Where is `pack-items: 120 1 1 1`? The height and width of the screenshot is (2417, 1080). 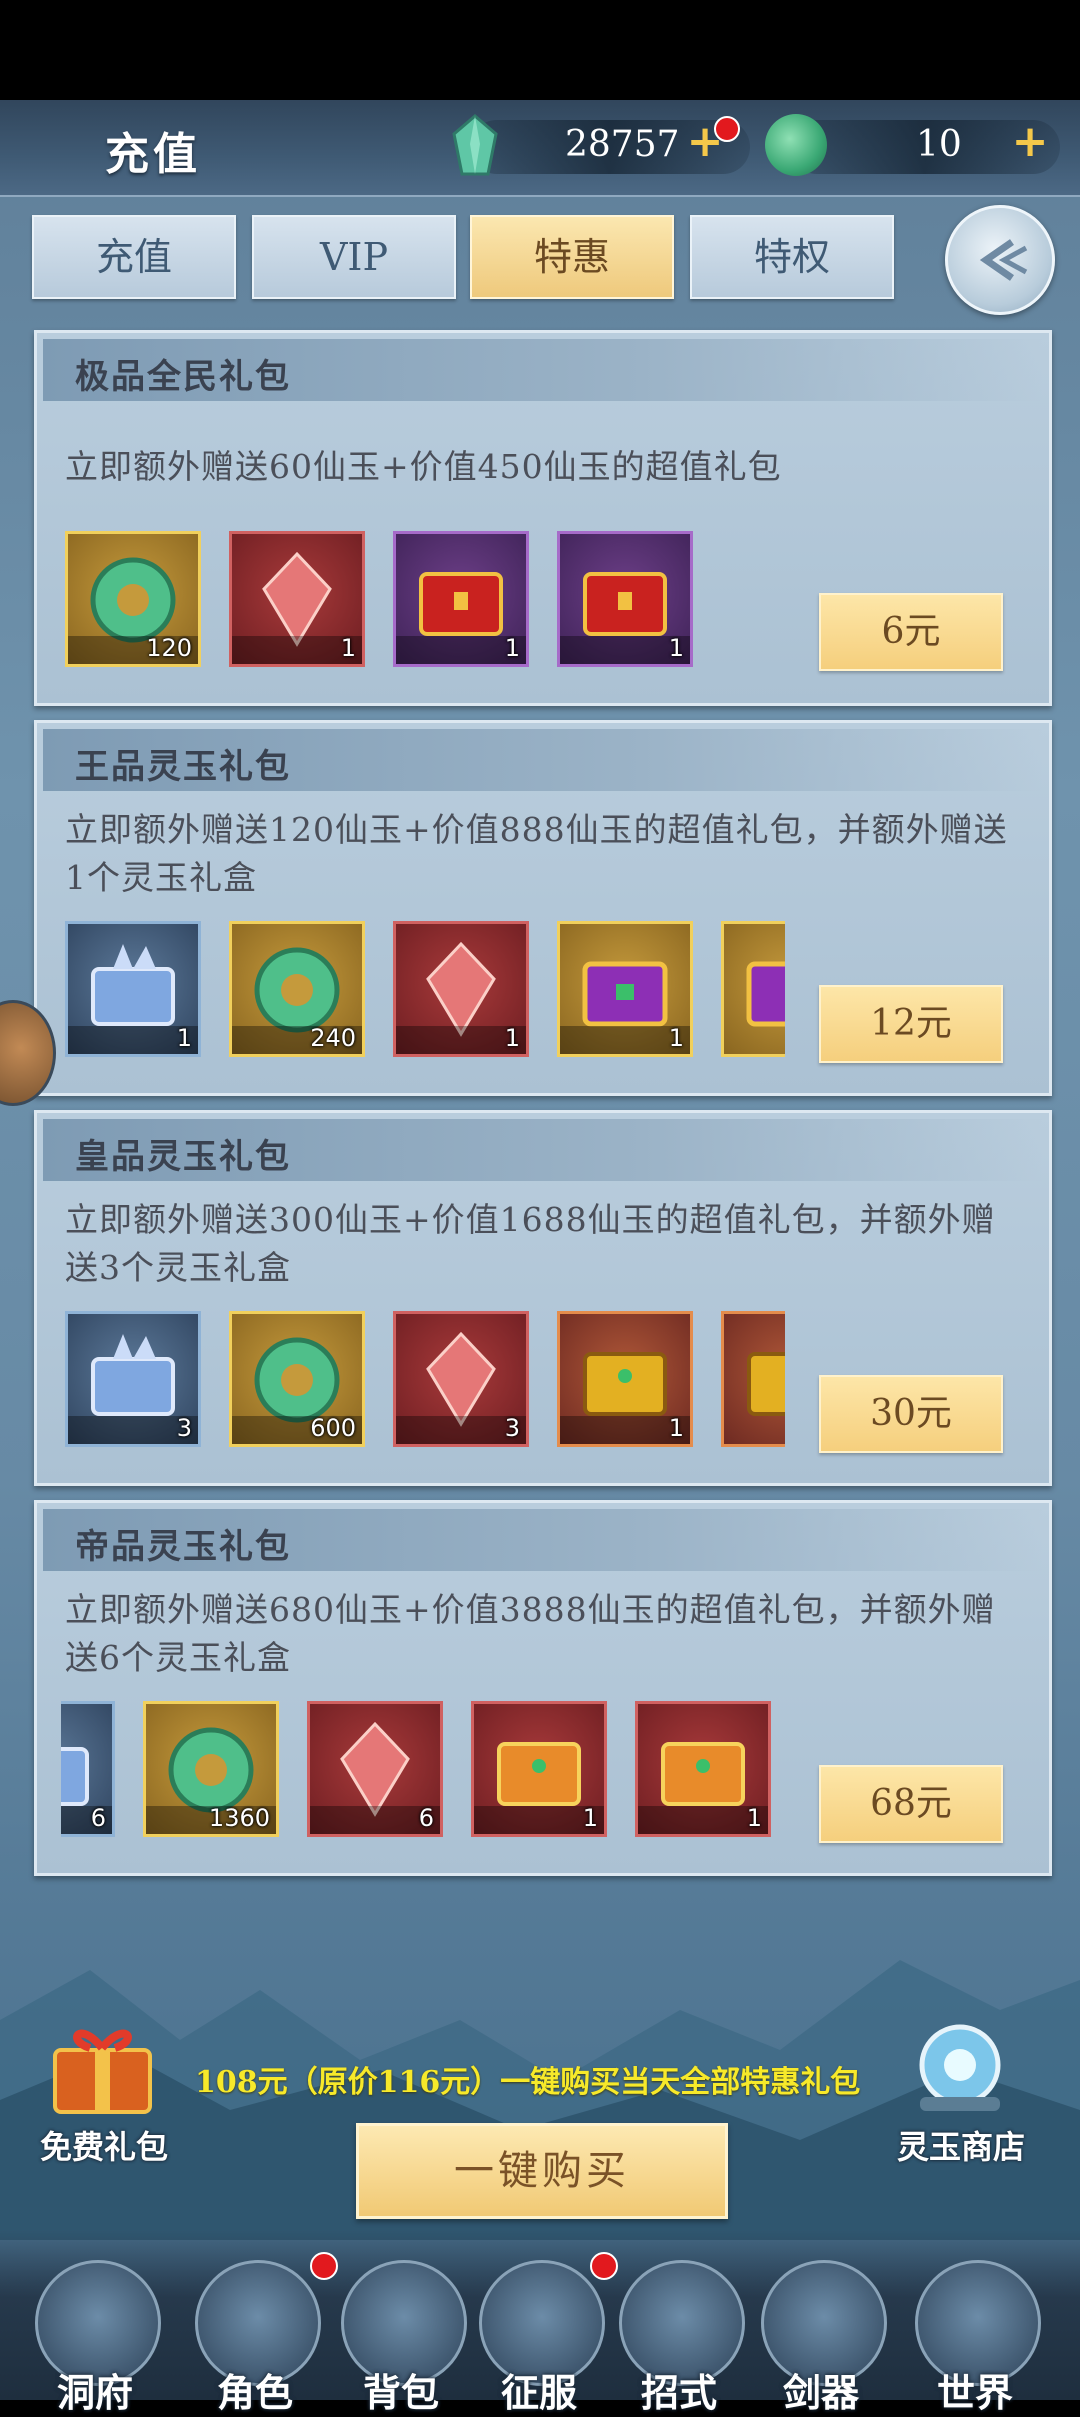
pack-items: 120 1 1 1 is located at coordinates (385, 602).